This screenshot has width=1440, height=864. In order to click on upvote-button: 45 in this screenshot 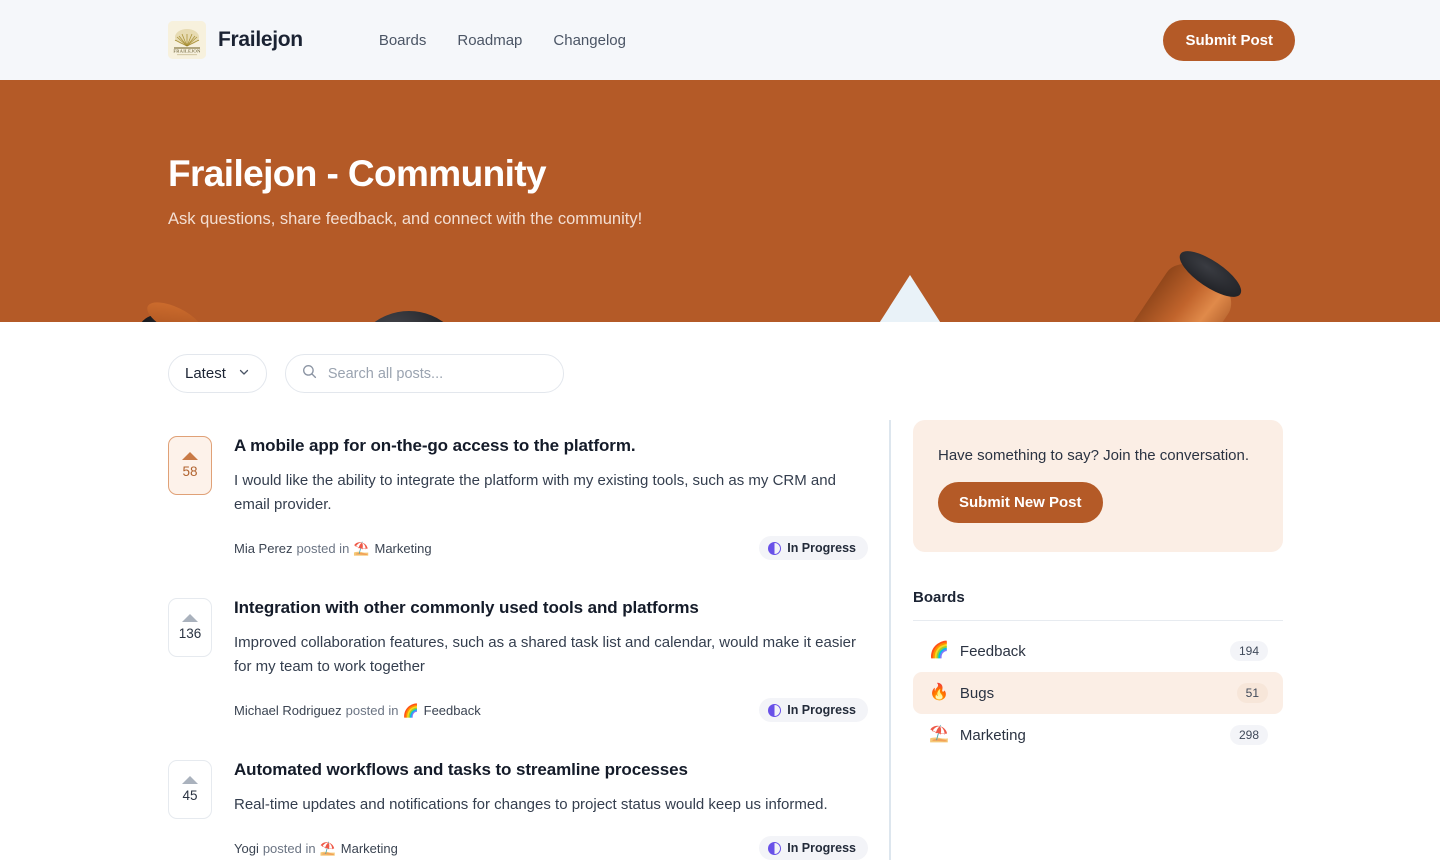, I will do `click(190, 789)`.